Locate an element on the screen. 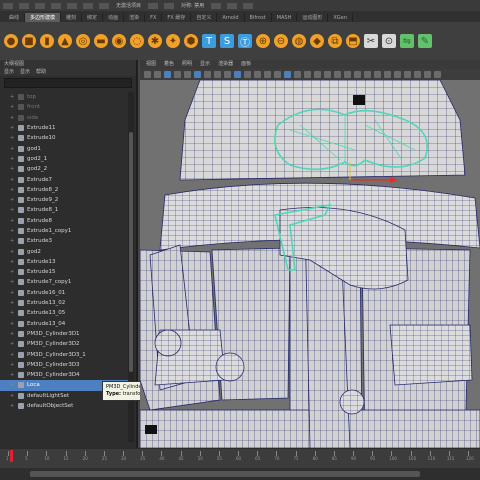 The image size is (480, 480). outliner-item: + Extrude1_copy1 is located at coordinates (64, 231).